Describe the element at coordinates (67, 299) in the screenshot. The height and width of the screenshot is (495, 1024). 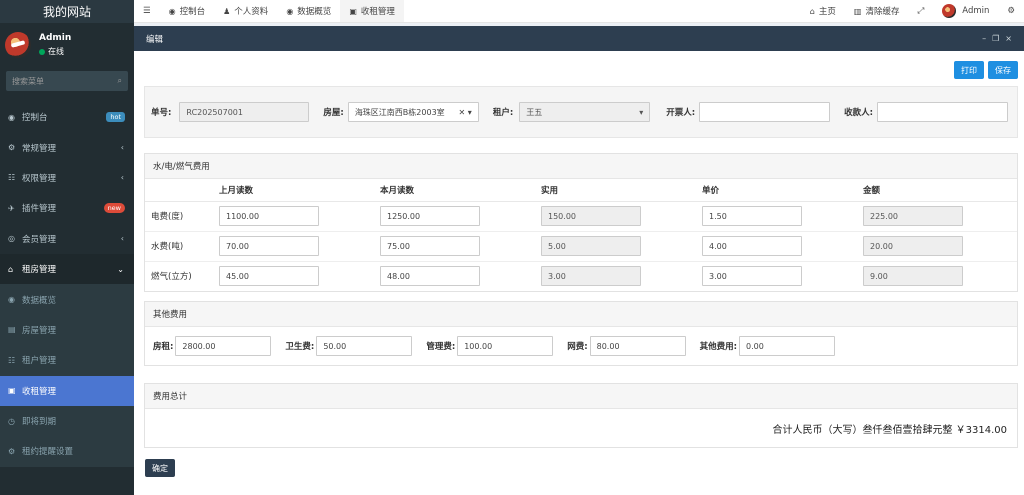
I see `sidebar-item-overview: ◉ 数据概览` at that location.